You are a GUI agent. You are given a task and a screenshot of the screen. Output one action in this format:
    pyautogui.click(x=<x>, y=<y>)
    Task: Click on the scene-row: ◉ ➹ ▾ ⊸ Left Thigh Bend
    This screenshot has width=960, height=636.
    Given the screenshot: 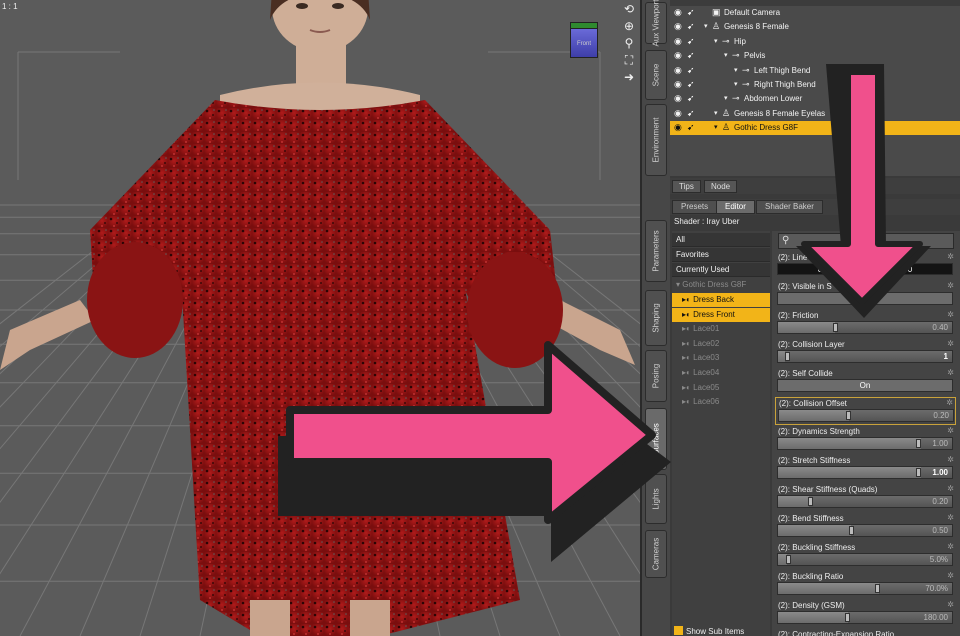 What is the action you would take?
    pyautogui.click(x=815, y=71)
    